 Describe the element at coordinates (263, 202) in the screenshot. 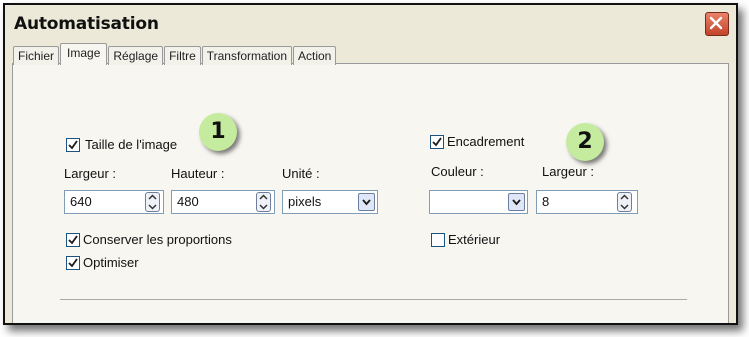

I see `height-spinner` at that location.